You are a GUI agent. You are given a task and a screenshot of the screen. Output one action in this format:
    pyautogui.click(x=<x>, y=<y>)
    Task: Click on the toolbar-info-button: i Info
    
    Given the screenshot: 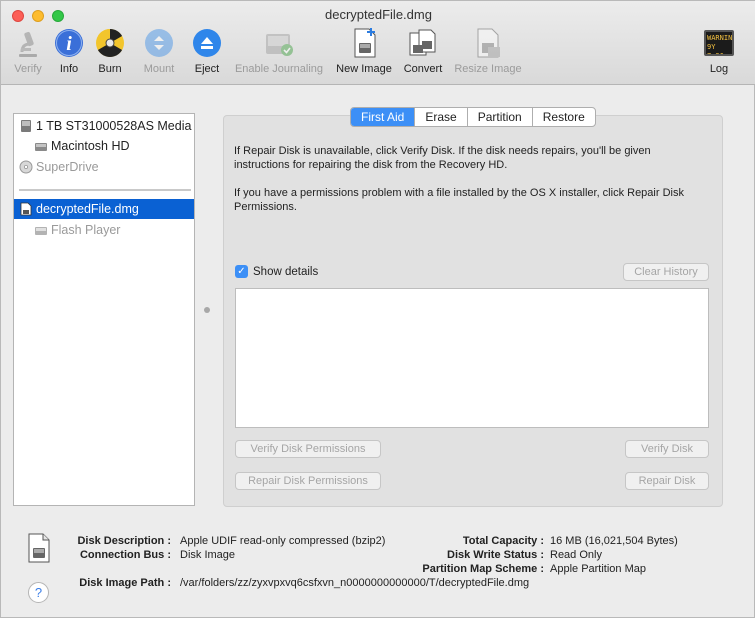 What is the action you would take?
    pyautogui.click(x=69, y=53)
    